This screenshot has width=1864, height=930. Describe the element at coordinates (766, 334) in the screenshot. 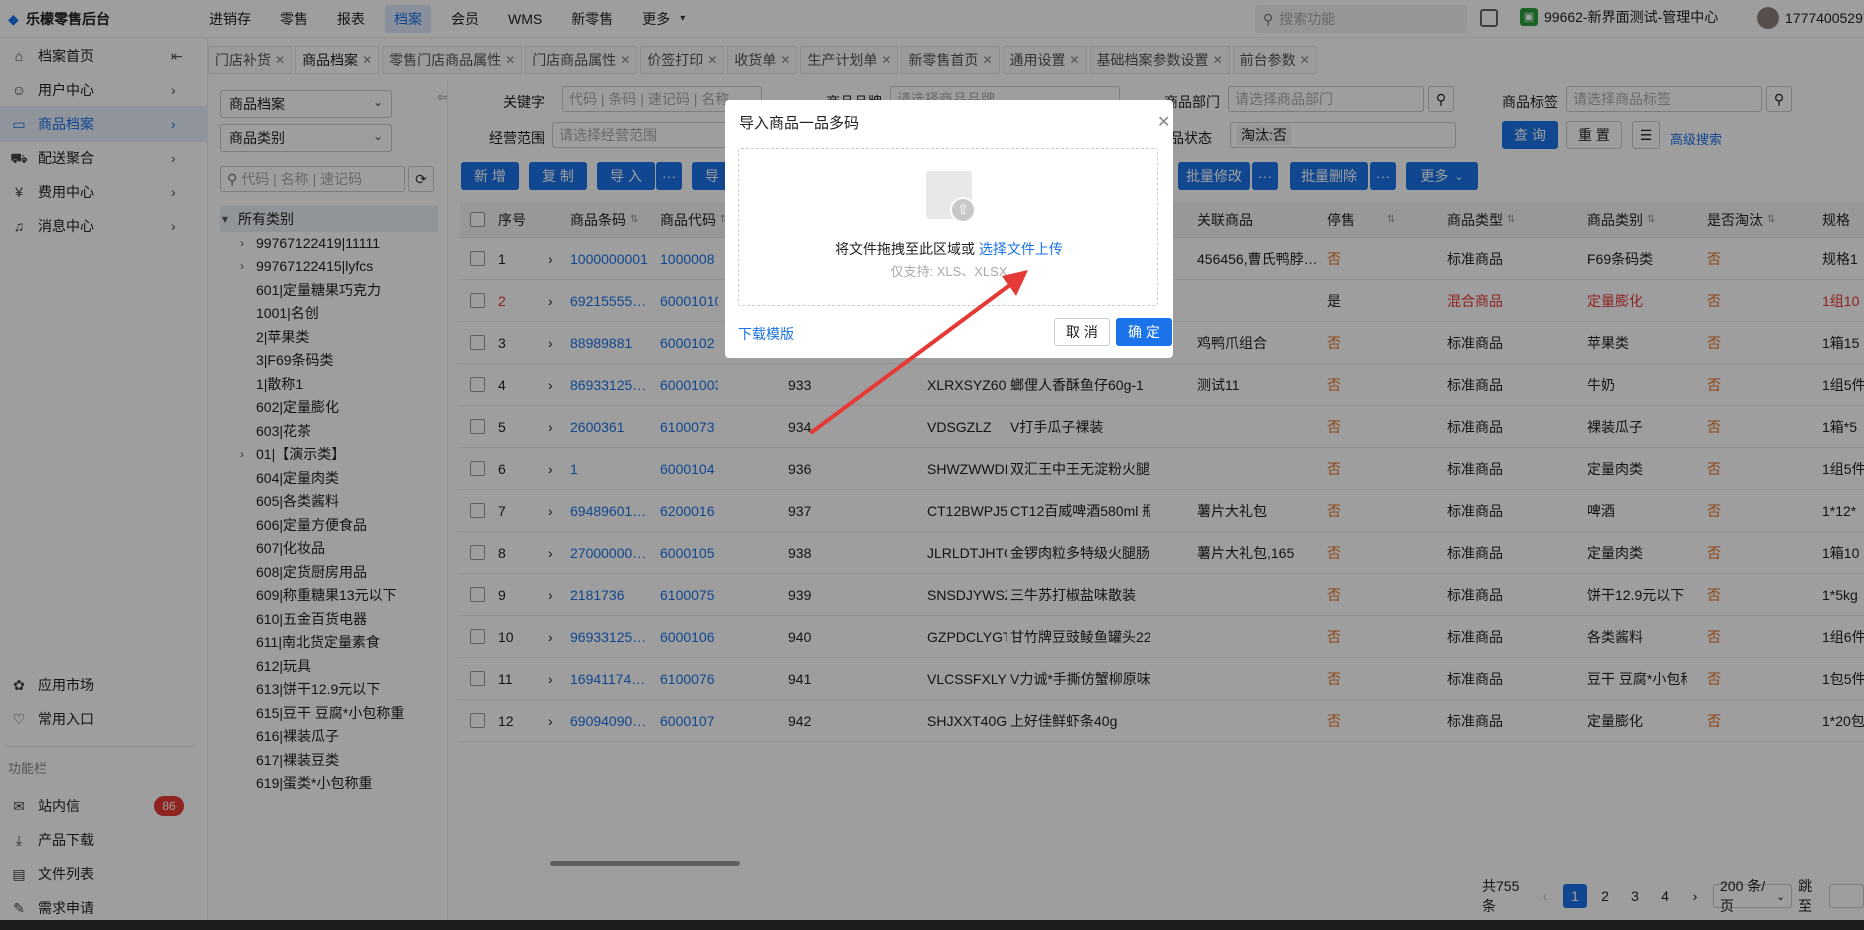

I see `download-template-link: 下载模版` at that location.